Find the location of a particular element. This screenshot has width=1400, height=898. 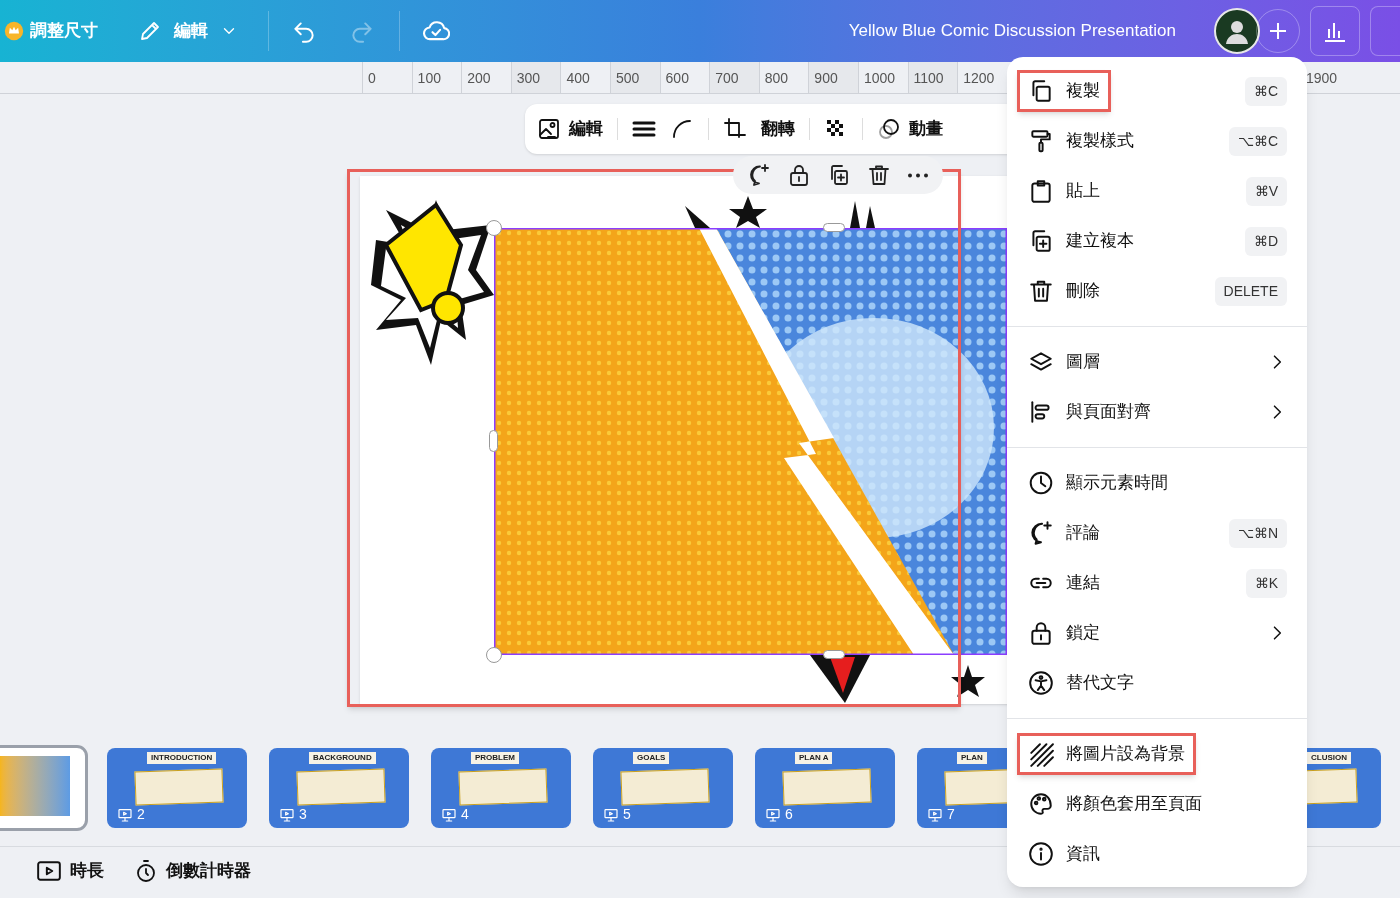

menu-item: 顯示元素時間 is located at coordinates (1157, 483).